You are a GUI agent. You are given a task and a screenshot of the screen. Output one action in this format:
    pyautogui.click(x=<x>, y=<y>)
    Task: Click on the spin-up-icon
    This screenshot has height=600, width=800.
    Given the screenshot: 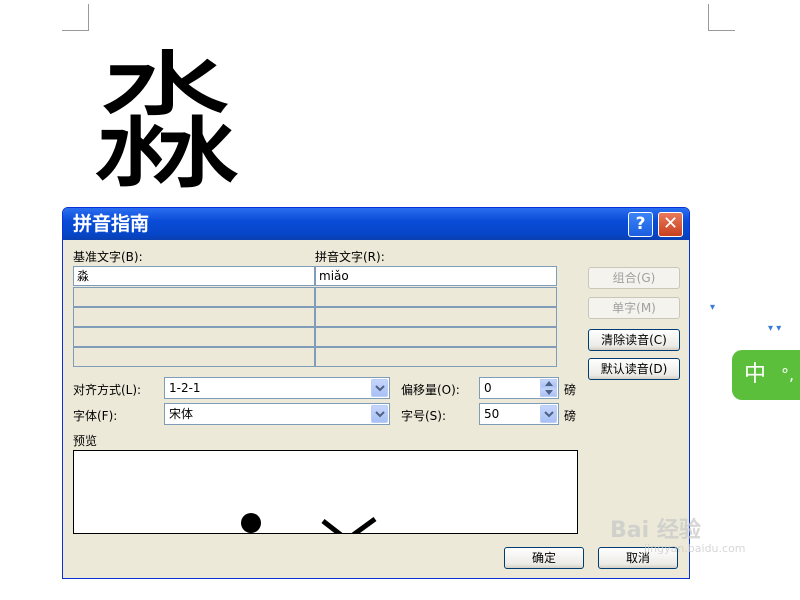 What is the action you would take?
    pyautogui.click(x=548, y=383)
    